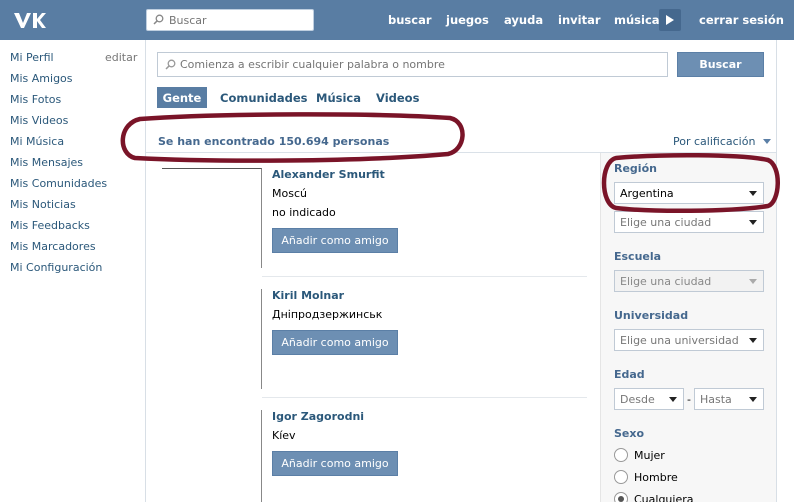 This screenshot has width=794, height=502. Describe the element at coordinates (621, 477) in the screenshot. I see `radio-male` at that location.